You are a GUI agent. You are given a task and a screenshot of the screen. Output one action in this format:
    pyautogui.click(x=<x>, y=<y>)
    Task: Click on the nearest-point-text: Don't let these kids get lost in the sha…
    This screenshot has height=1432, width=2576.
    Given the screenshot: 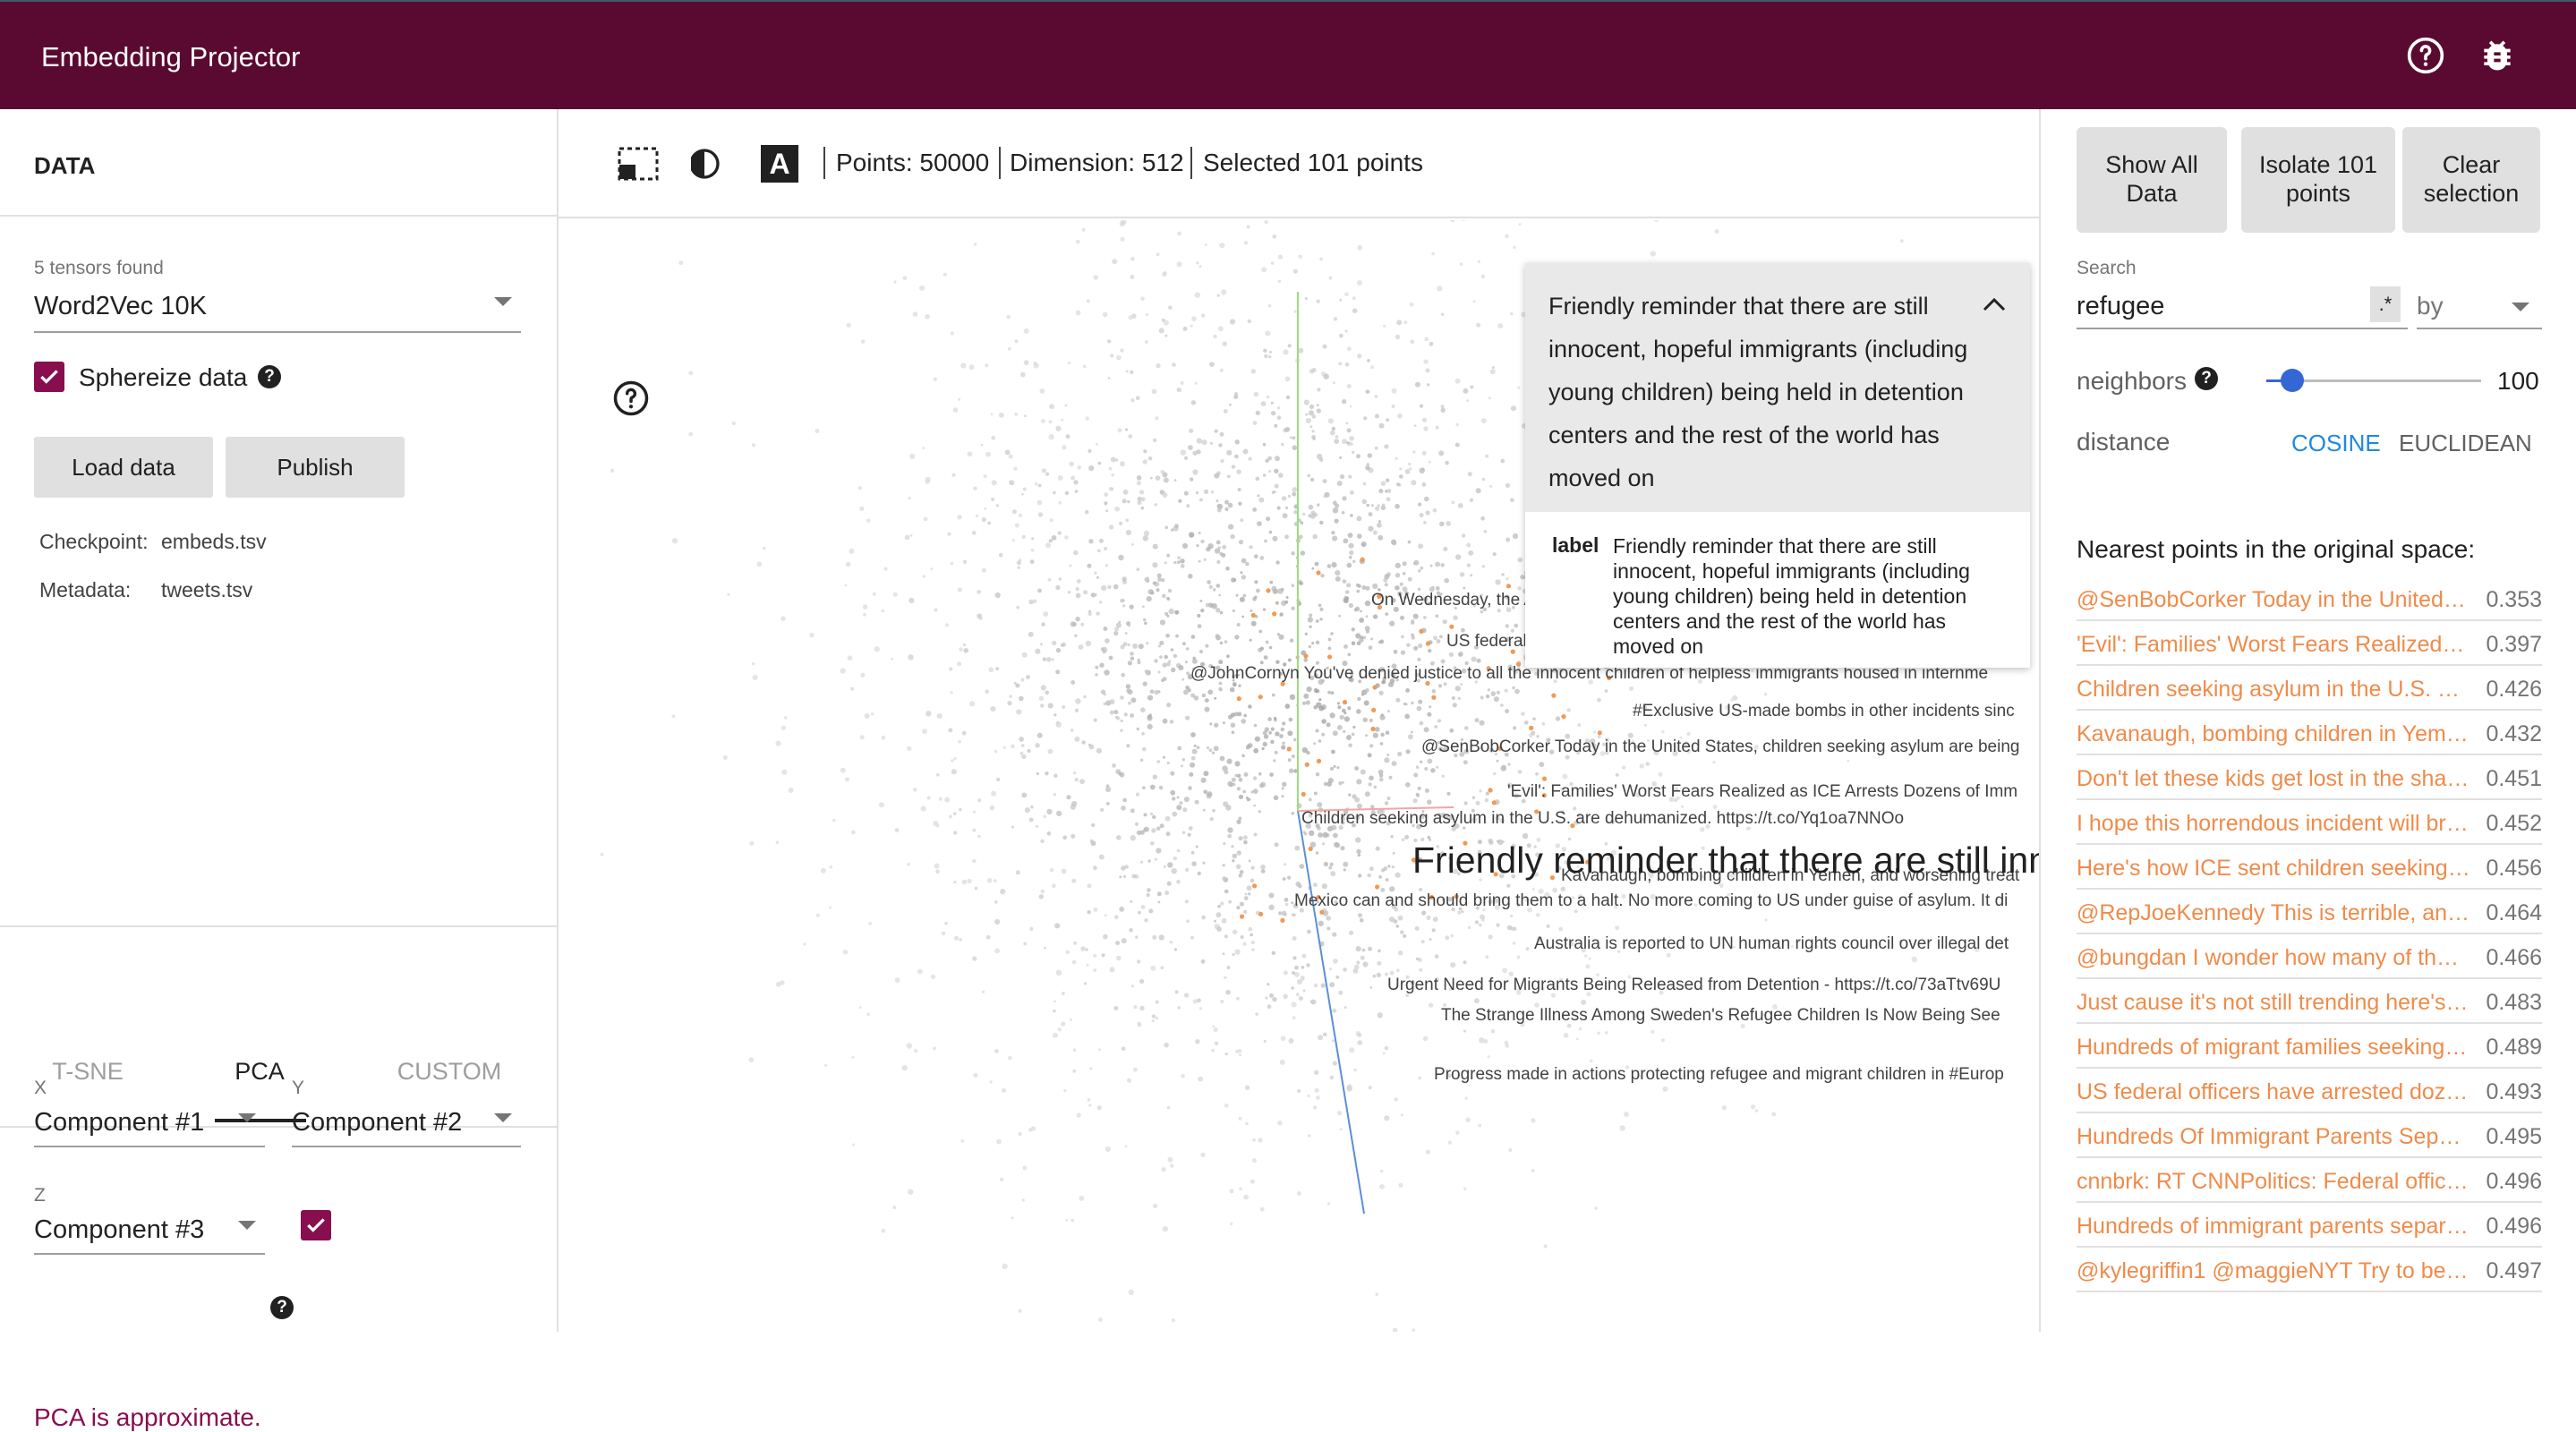 What is the action you would take?
    pyautogui.click(x=2273, y=779)
    